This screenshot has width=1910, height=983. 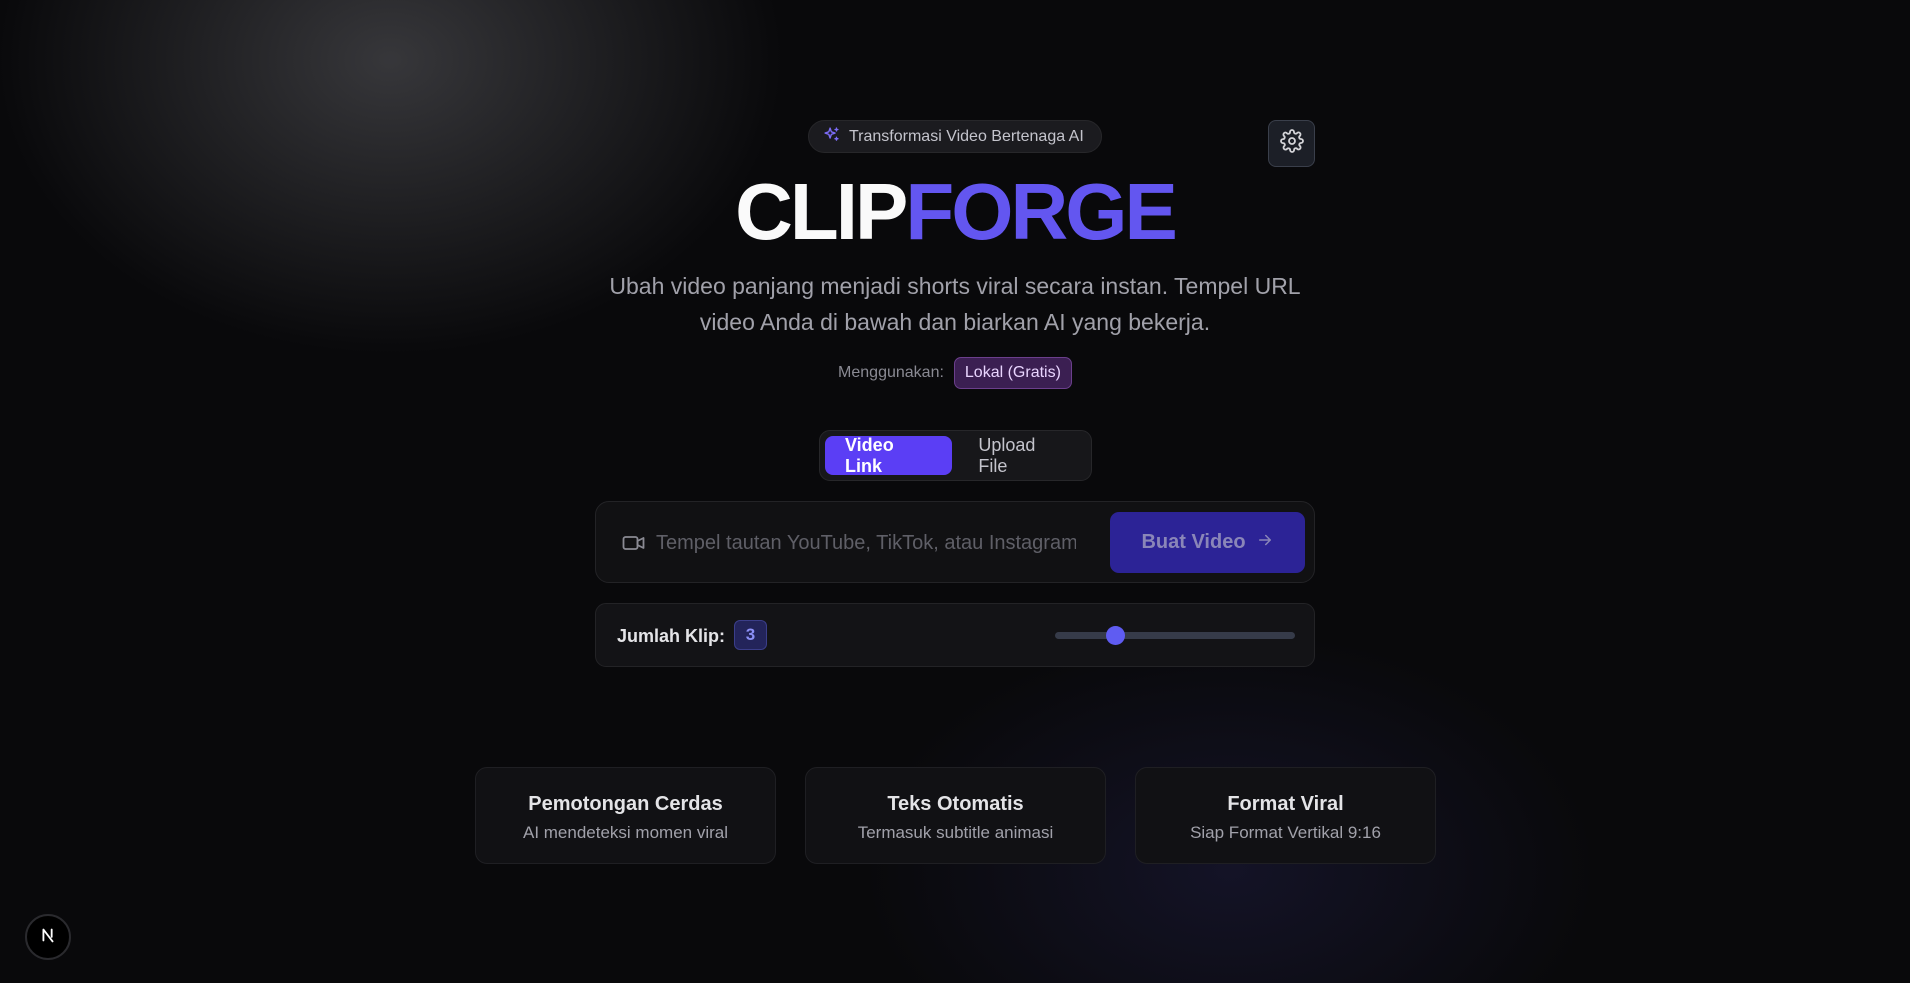 I want to click on engine-label: Menggunakan:, so click(x=891, y=372).